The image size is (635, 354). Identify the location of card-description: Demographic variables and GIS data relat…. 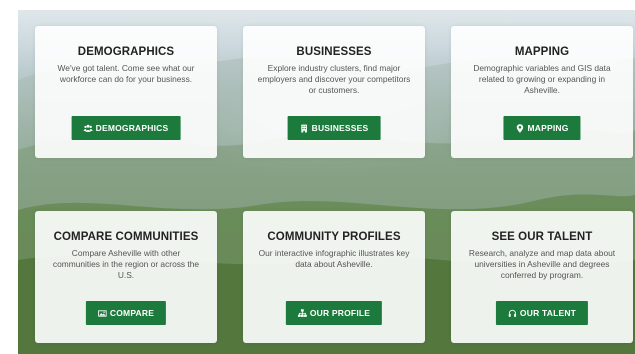
(542, 79).